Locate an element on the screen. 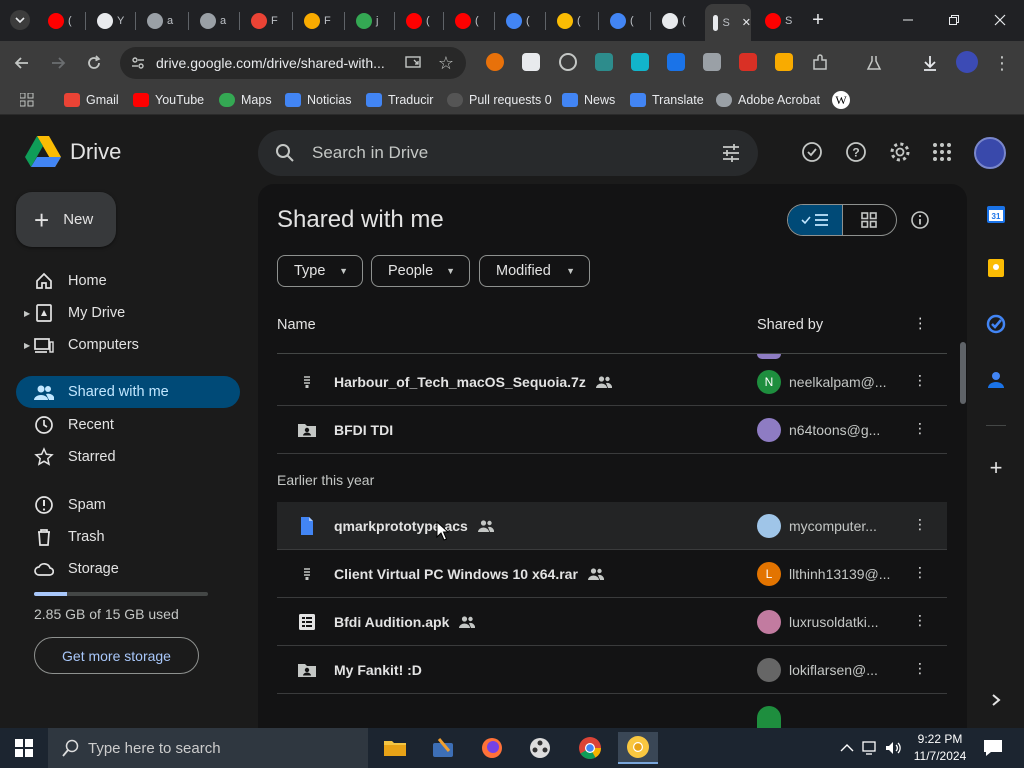 The image size is (1024, 768). minimize-icon is located at coordinates (908, 20).